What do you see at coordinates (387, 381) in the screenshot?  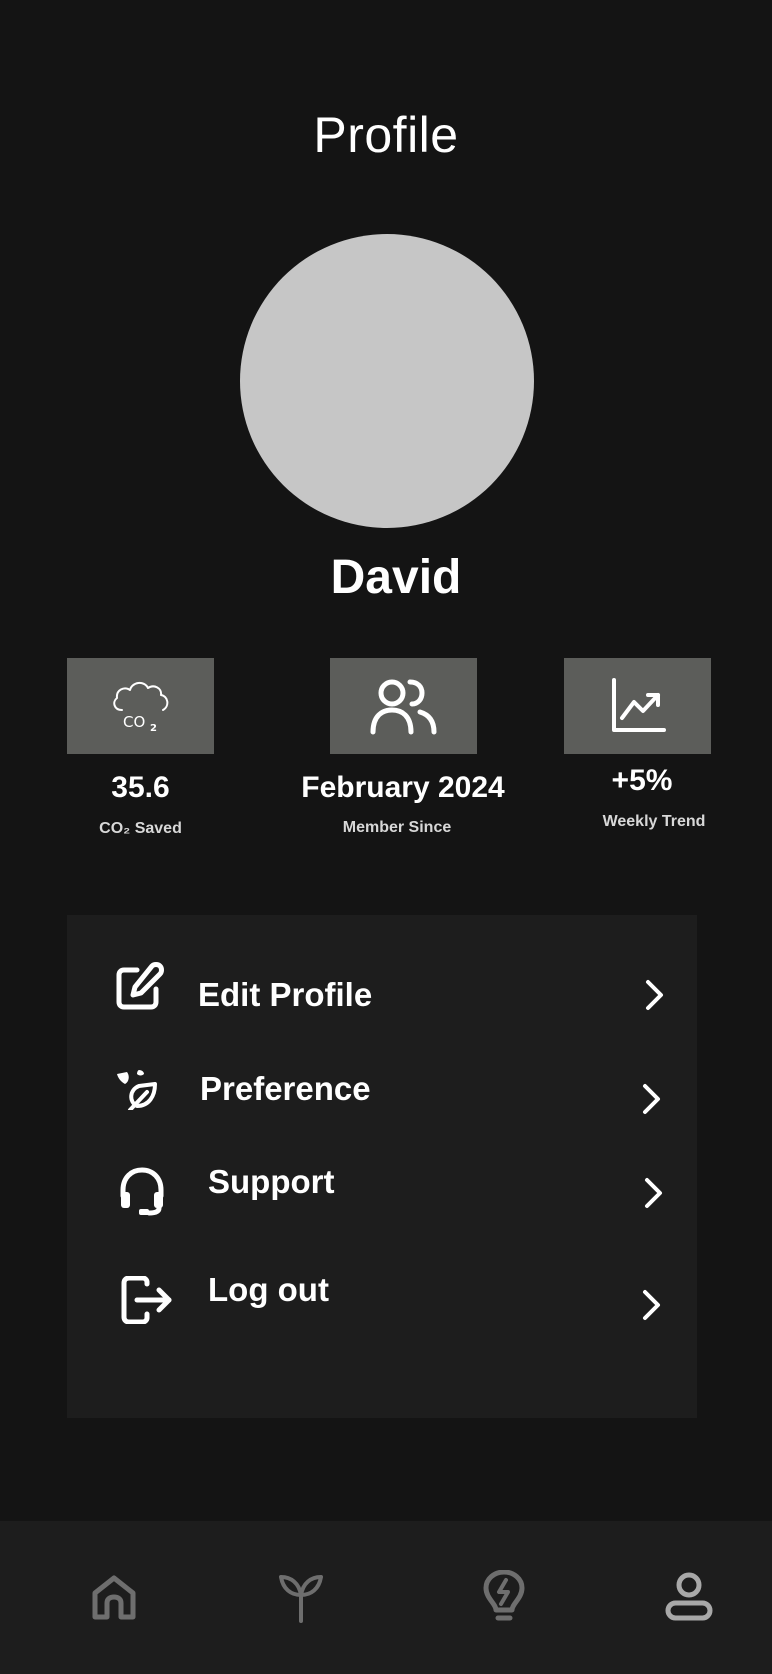 I see `avatar` at bounding box center [387, 381].